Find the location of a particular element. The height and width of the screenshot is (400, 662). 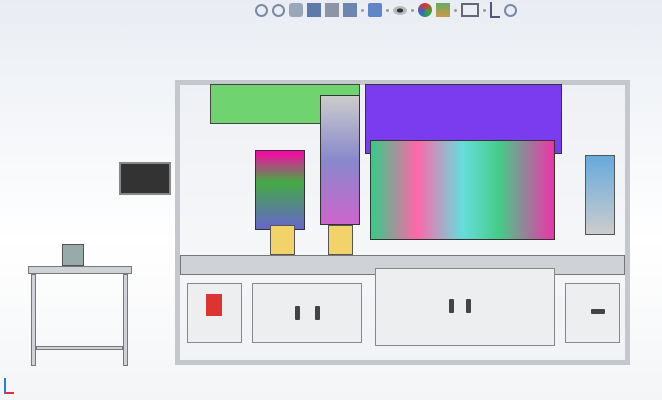

section-view-icon is located at coordinates (314, 10).